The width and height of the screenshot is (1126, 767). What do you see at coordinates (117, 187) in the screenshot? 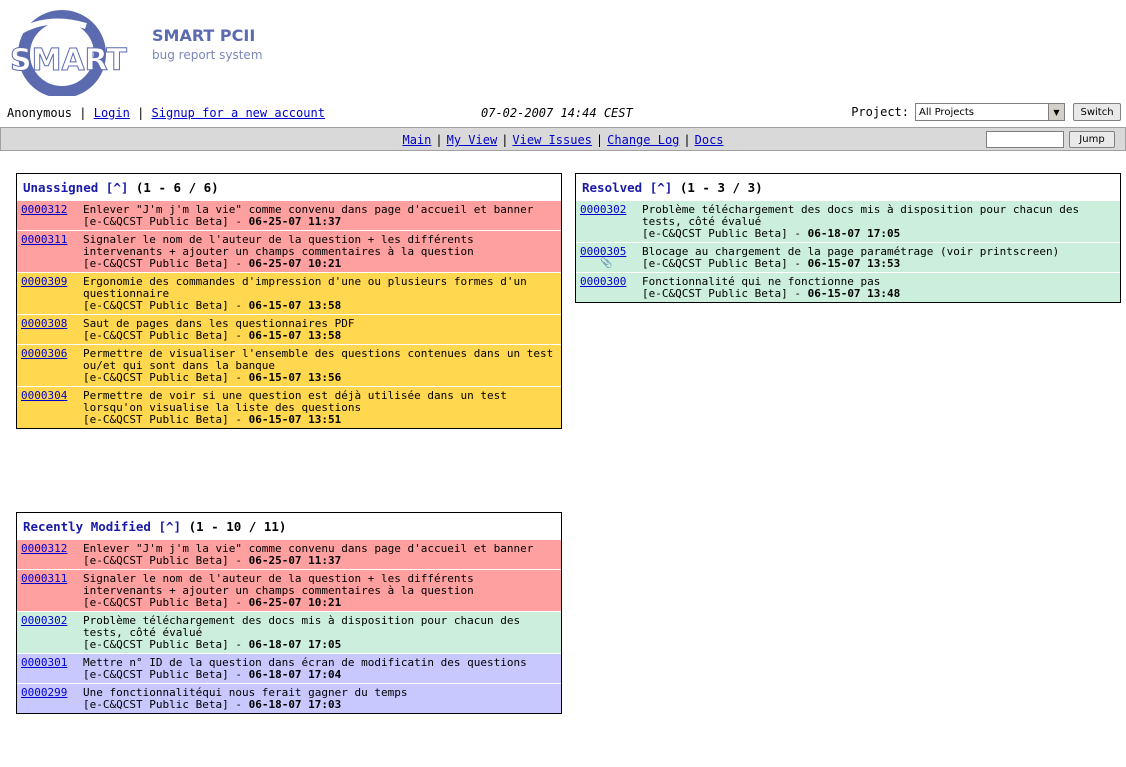
I see `unassigned-top-link: [^]` at bounding box center [117, 187].